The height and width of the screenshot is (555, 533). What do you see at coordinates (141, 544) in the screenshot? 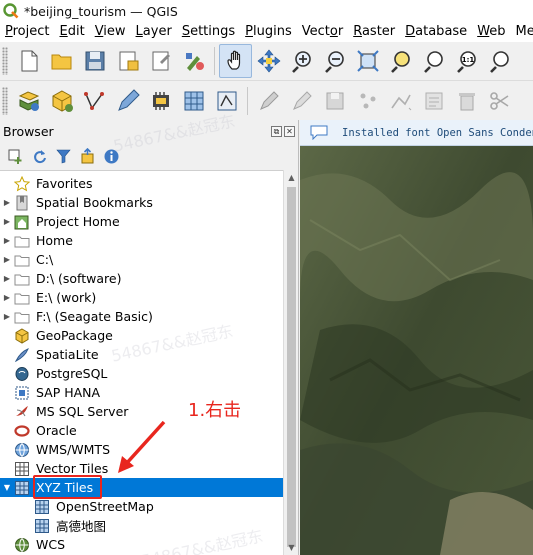
I see `browser-item-wcs: WCS` at bounding box center [141, 544].